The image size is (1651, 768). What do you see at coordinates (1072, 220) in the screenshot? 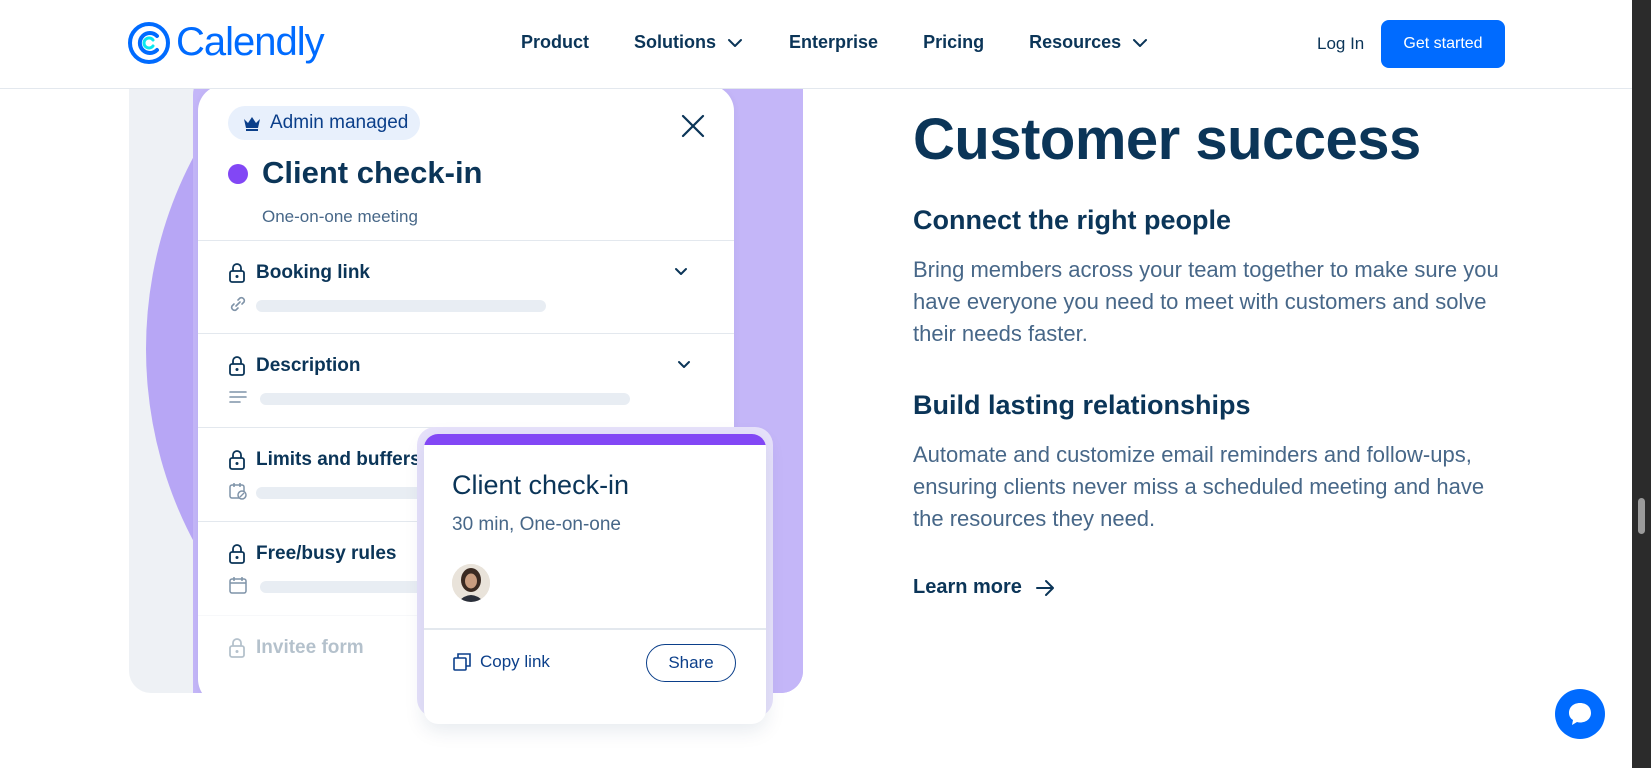
I see `feature-heading-connect: Connect the right people` at bounding box center [1072, 220].